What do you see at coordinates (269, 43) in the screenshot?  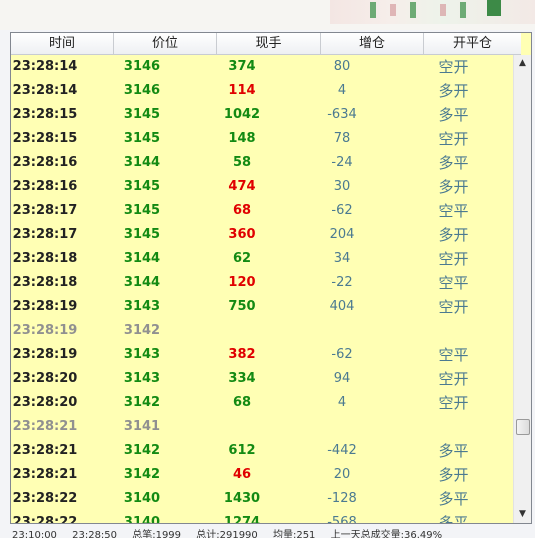 I see `column-header-volume: 现手` at bounding box center [269, 43].